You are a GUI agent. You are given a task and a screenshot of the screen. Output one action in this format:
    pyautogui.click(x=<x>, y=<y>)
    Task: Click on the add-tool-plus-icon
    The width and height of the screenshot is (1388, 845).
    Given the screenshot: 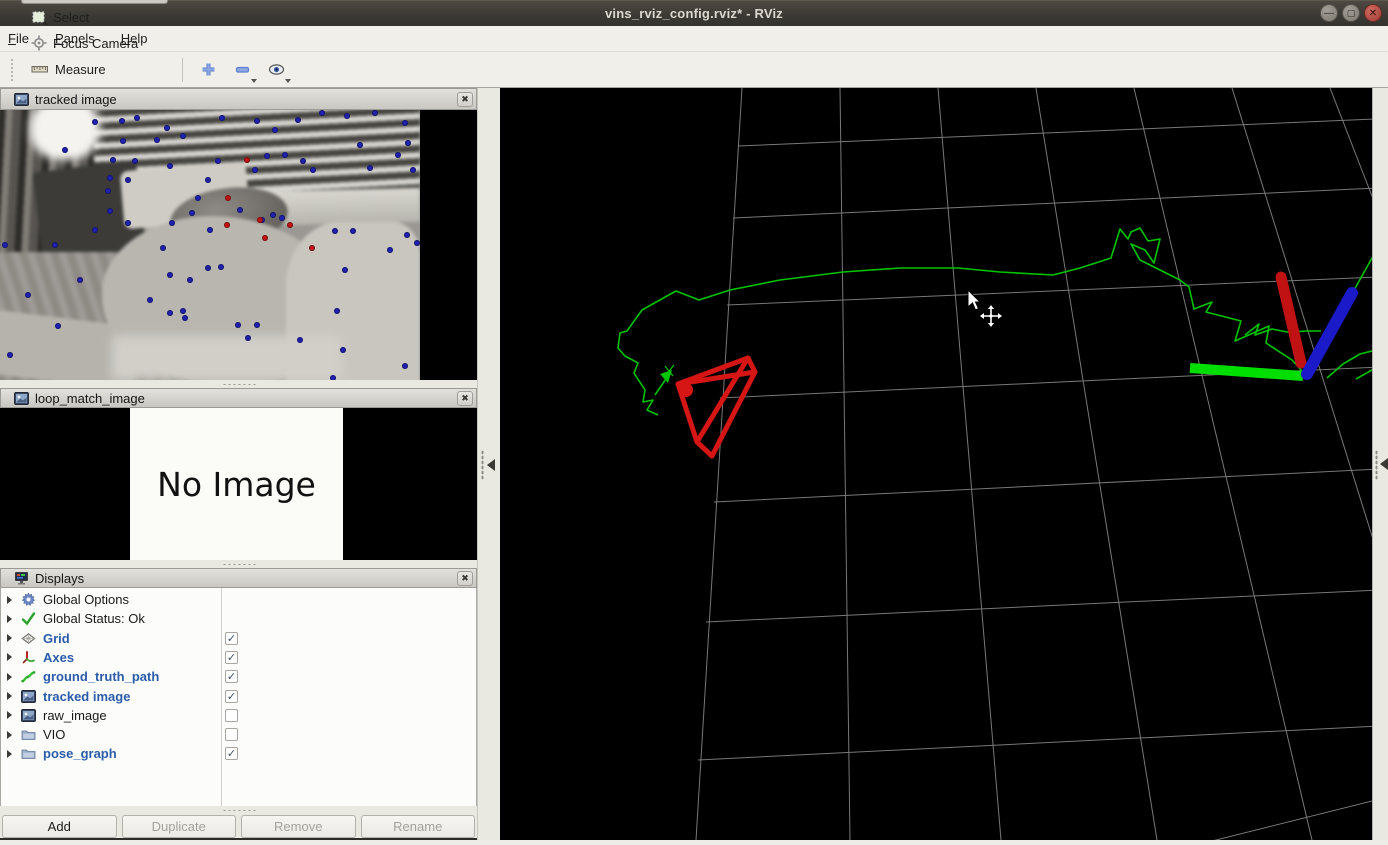 What is the action you would take?
    pyautogui.click(x=208, y=69)
    